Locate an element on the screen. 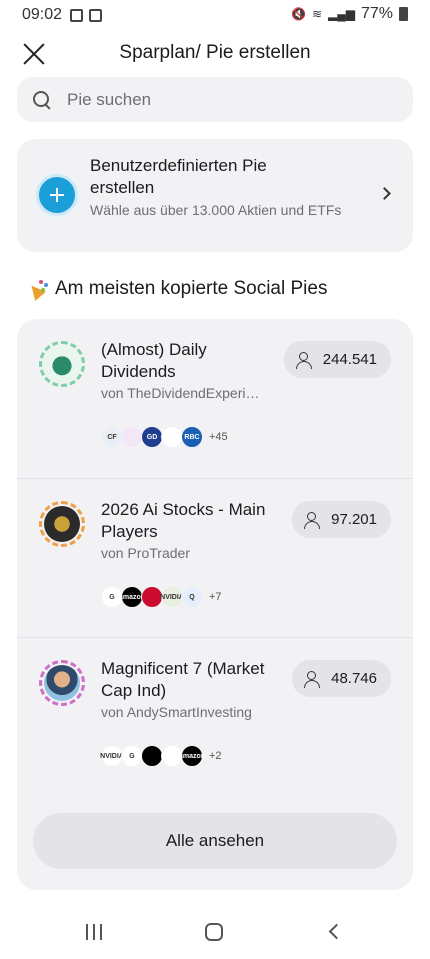 This screenshot has width=430, height=959. hand-logo is located at coordinates (132, 437).